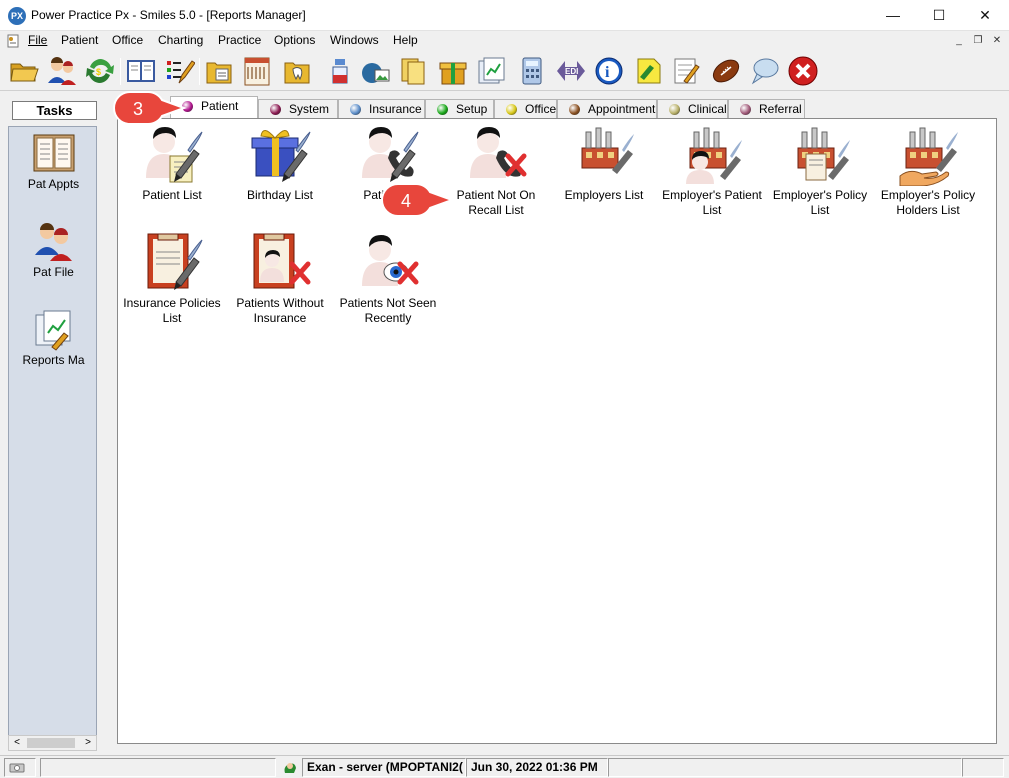 The image size is (1009, 778). Describe the element at coordinates (294, 40) in the screenshot. I see `menu-options: Options` at that location.